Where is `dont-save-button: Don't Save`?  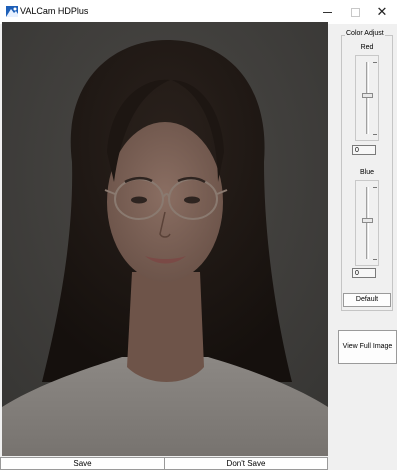 dont-save-button: Don't Save is located at coordinates (246, 463).